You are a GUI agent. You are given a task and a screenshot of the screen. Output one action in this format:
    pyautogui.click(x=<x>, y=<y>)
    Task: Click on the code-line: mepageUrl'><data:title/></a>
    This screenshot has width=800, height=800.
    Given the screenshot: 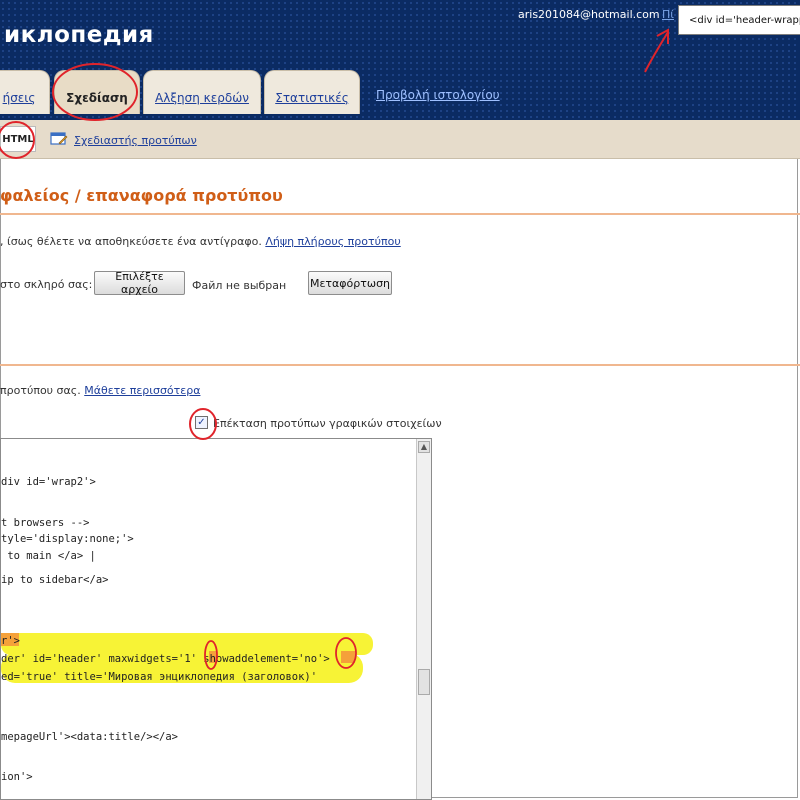 What is the action you would take?
    pyautogui.click(x=90, y=737)
    